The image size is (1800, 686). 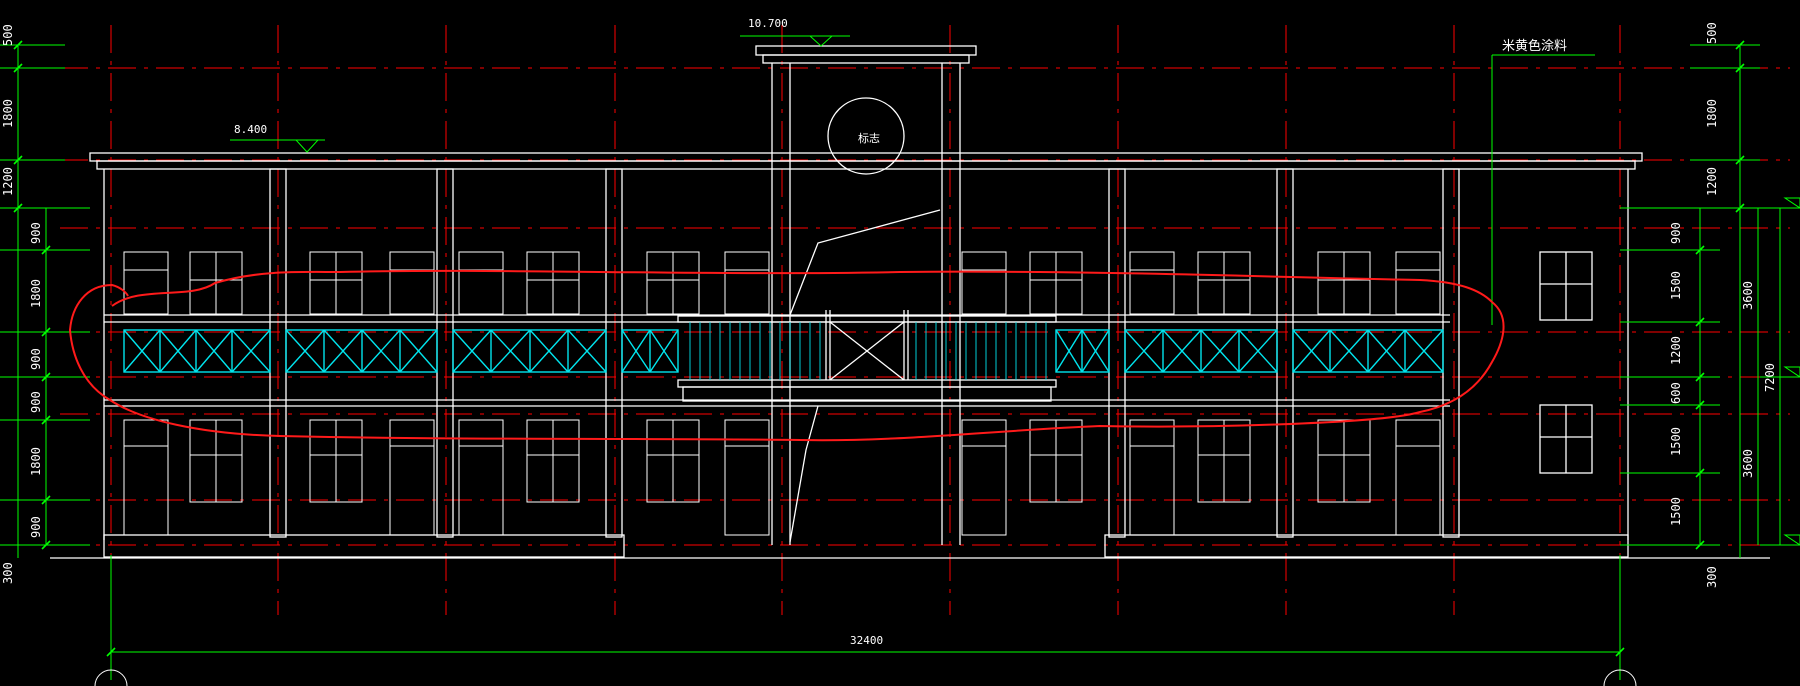 What do you see at coordinates (8, 35) in the screenshot?
I see `left-dim-500: 500` at bounding box center [8, 35].